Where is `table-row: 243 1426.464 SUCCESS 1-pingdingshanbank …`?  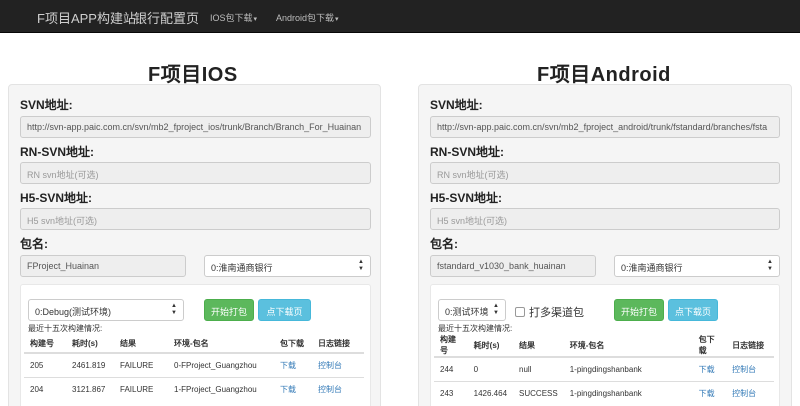 table-row: 243 1426.464 SUCCESS 1-pingdingshanbank … is located at coordinates (604, 392).